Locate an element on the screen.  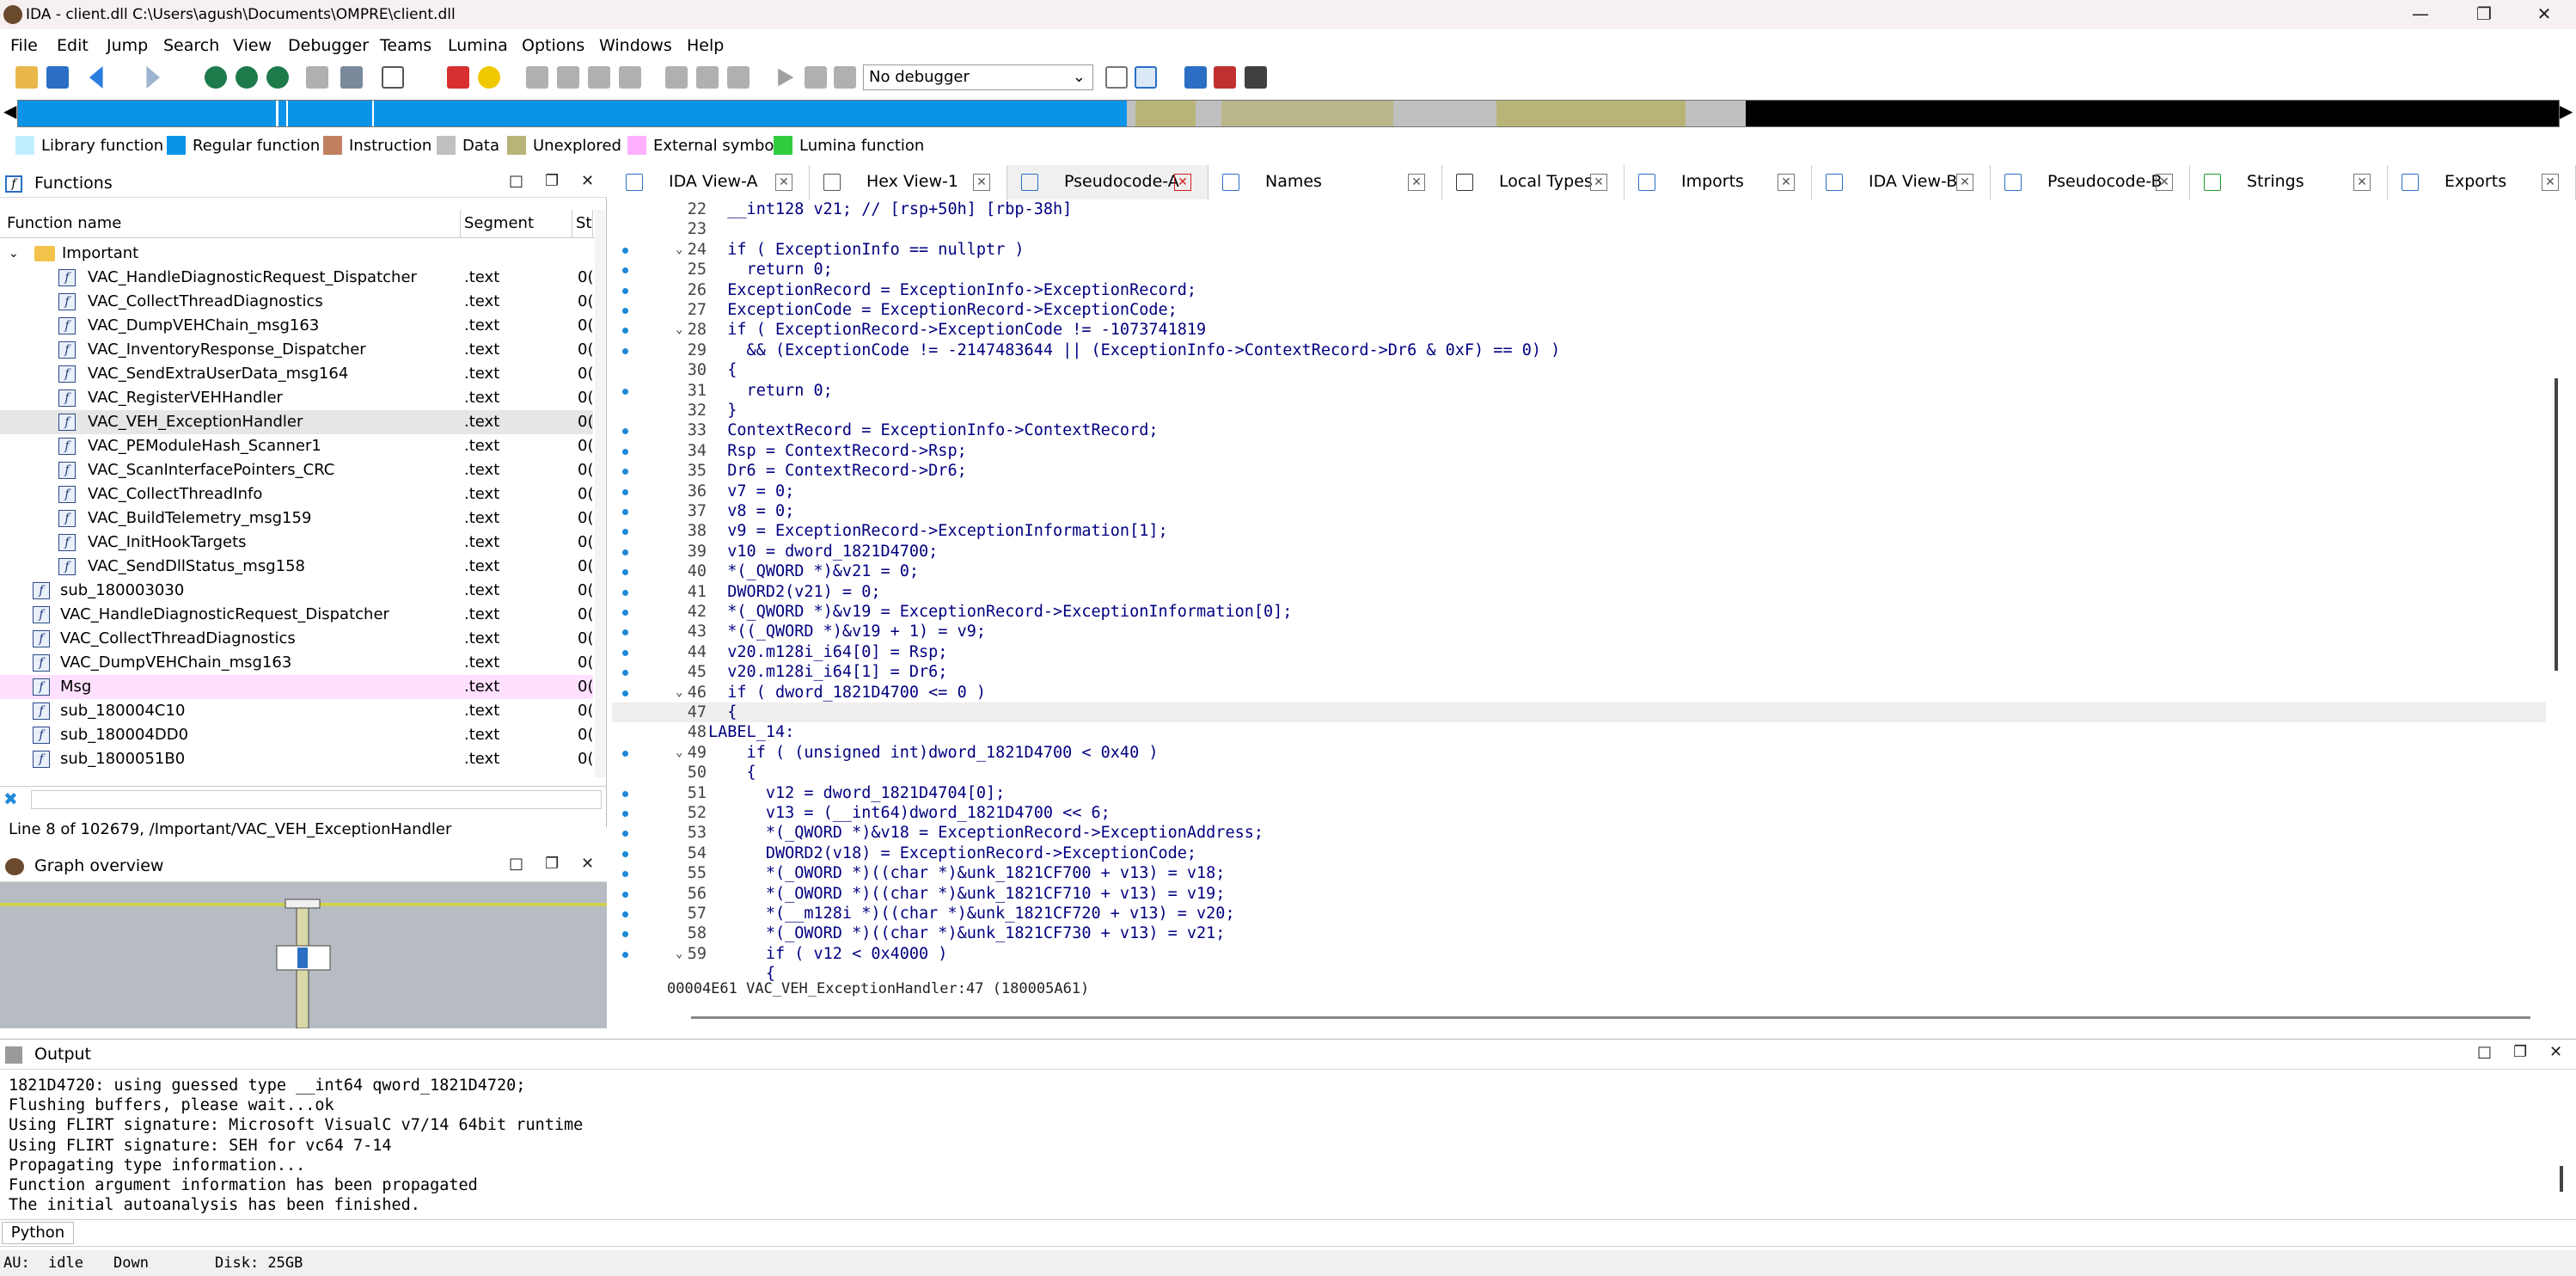
panel-float-icon: ❐ is located at coordinates (552, 181).